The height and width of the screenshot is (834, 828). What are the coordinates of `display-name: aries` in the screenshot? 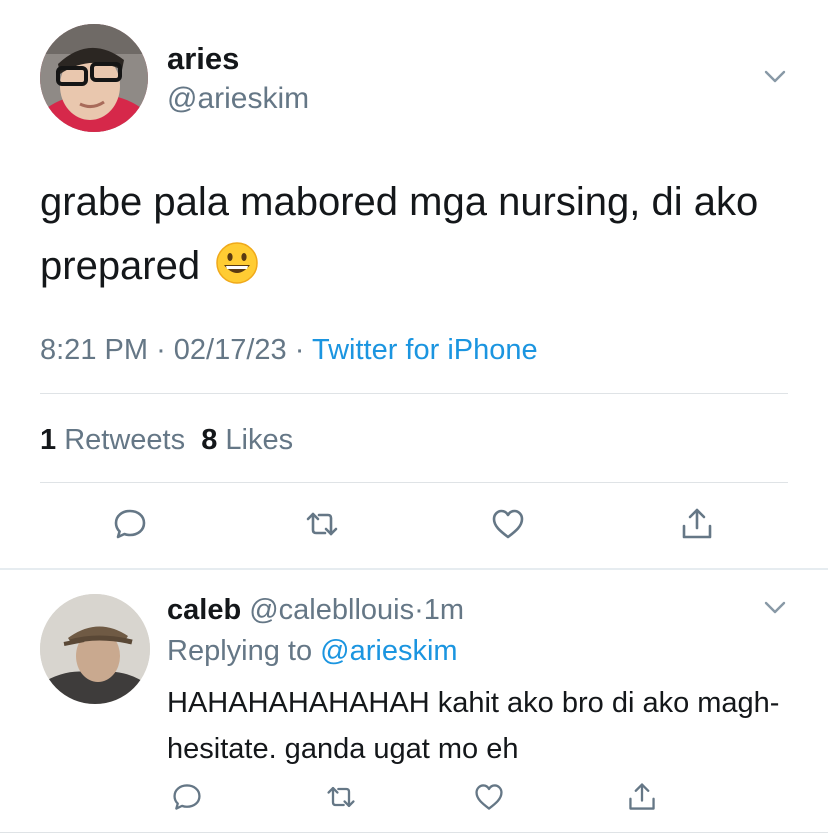 It's located at (203, 59).